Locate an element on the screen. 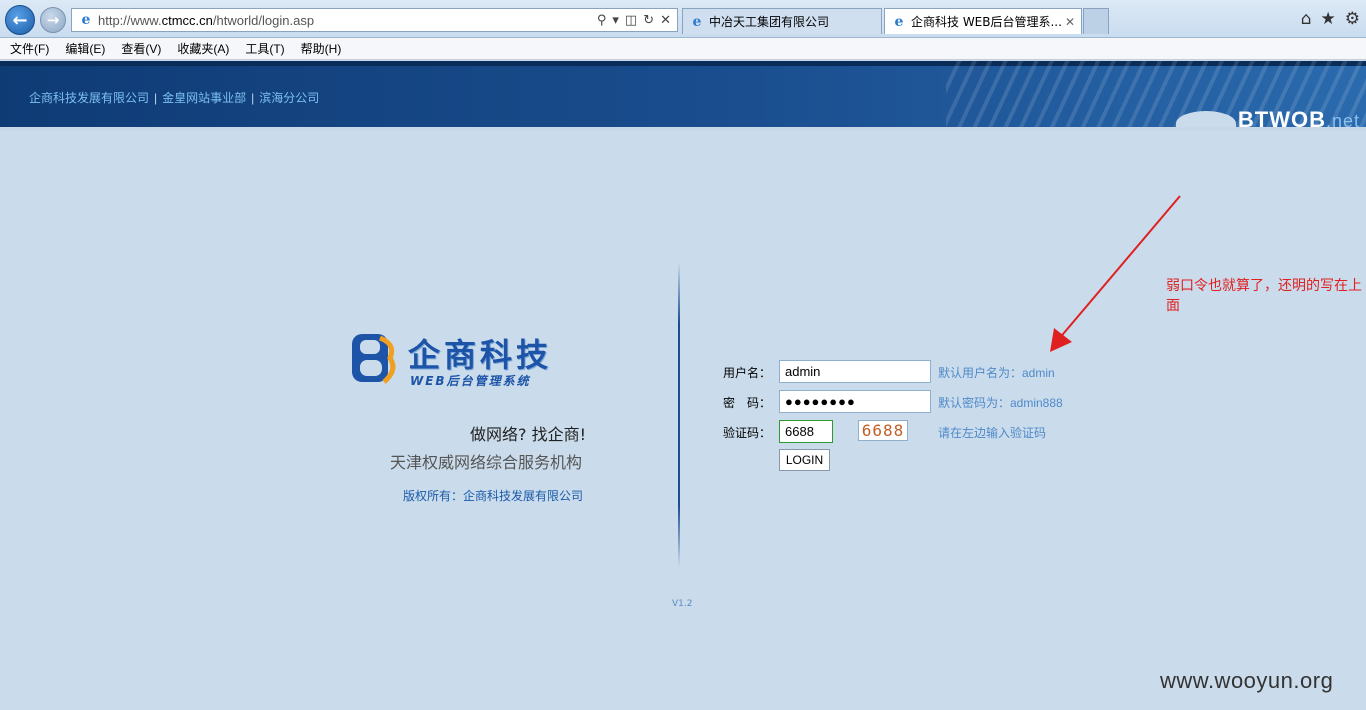 Image resolution: width=1366 pixels, height=710 pixels. header-links: 企商科技发展有限公司 | 金皇网站事业部 | 滨海分公司 is located at coordinates (174, 97).